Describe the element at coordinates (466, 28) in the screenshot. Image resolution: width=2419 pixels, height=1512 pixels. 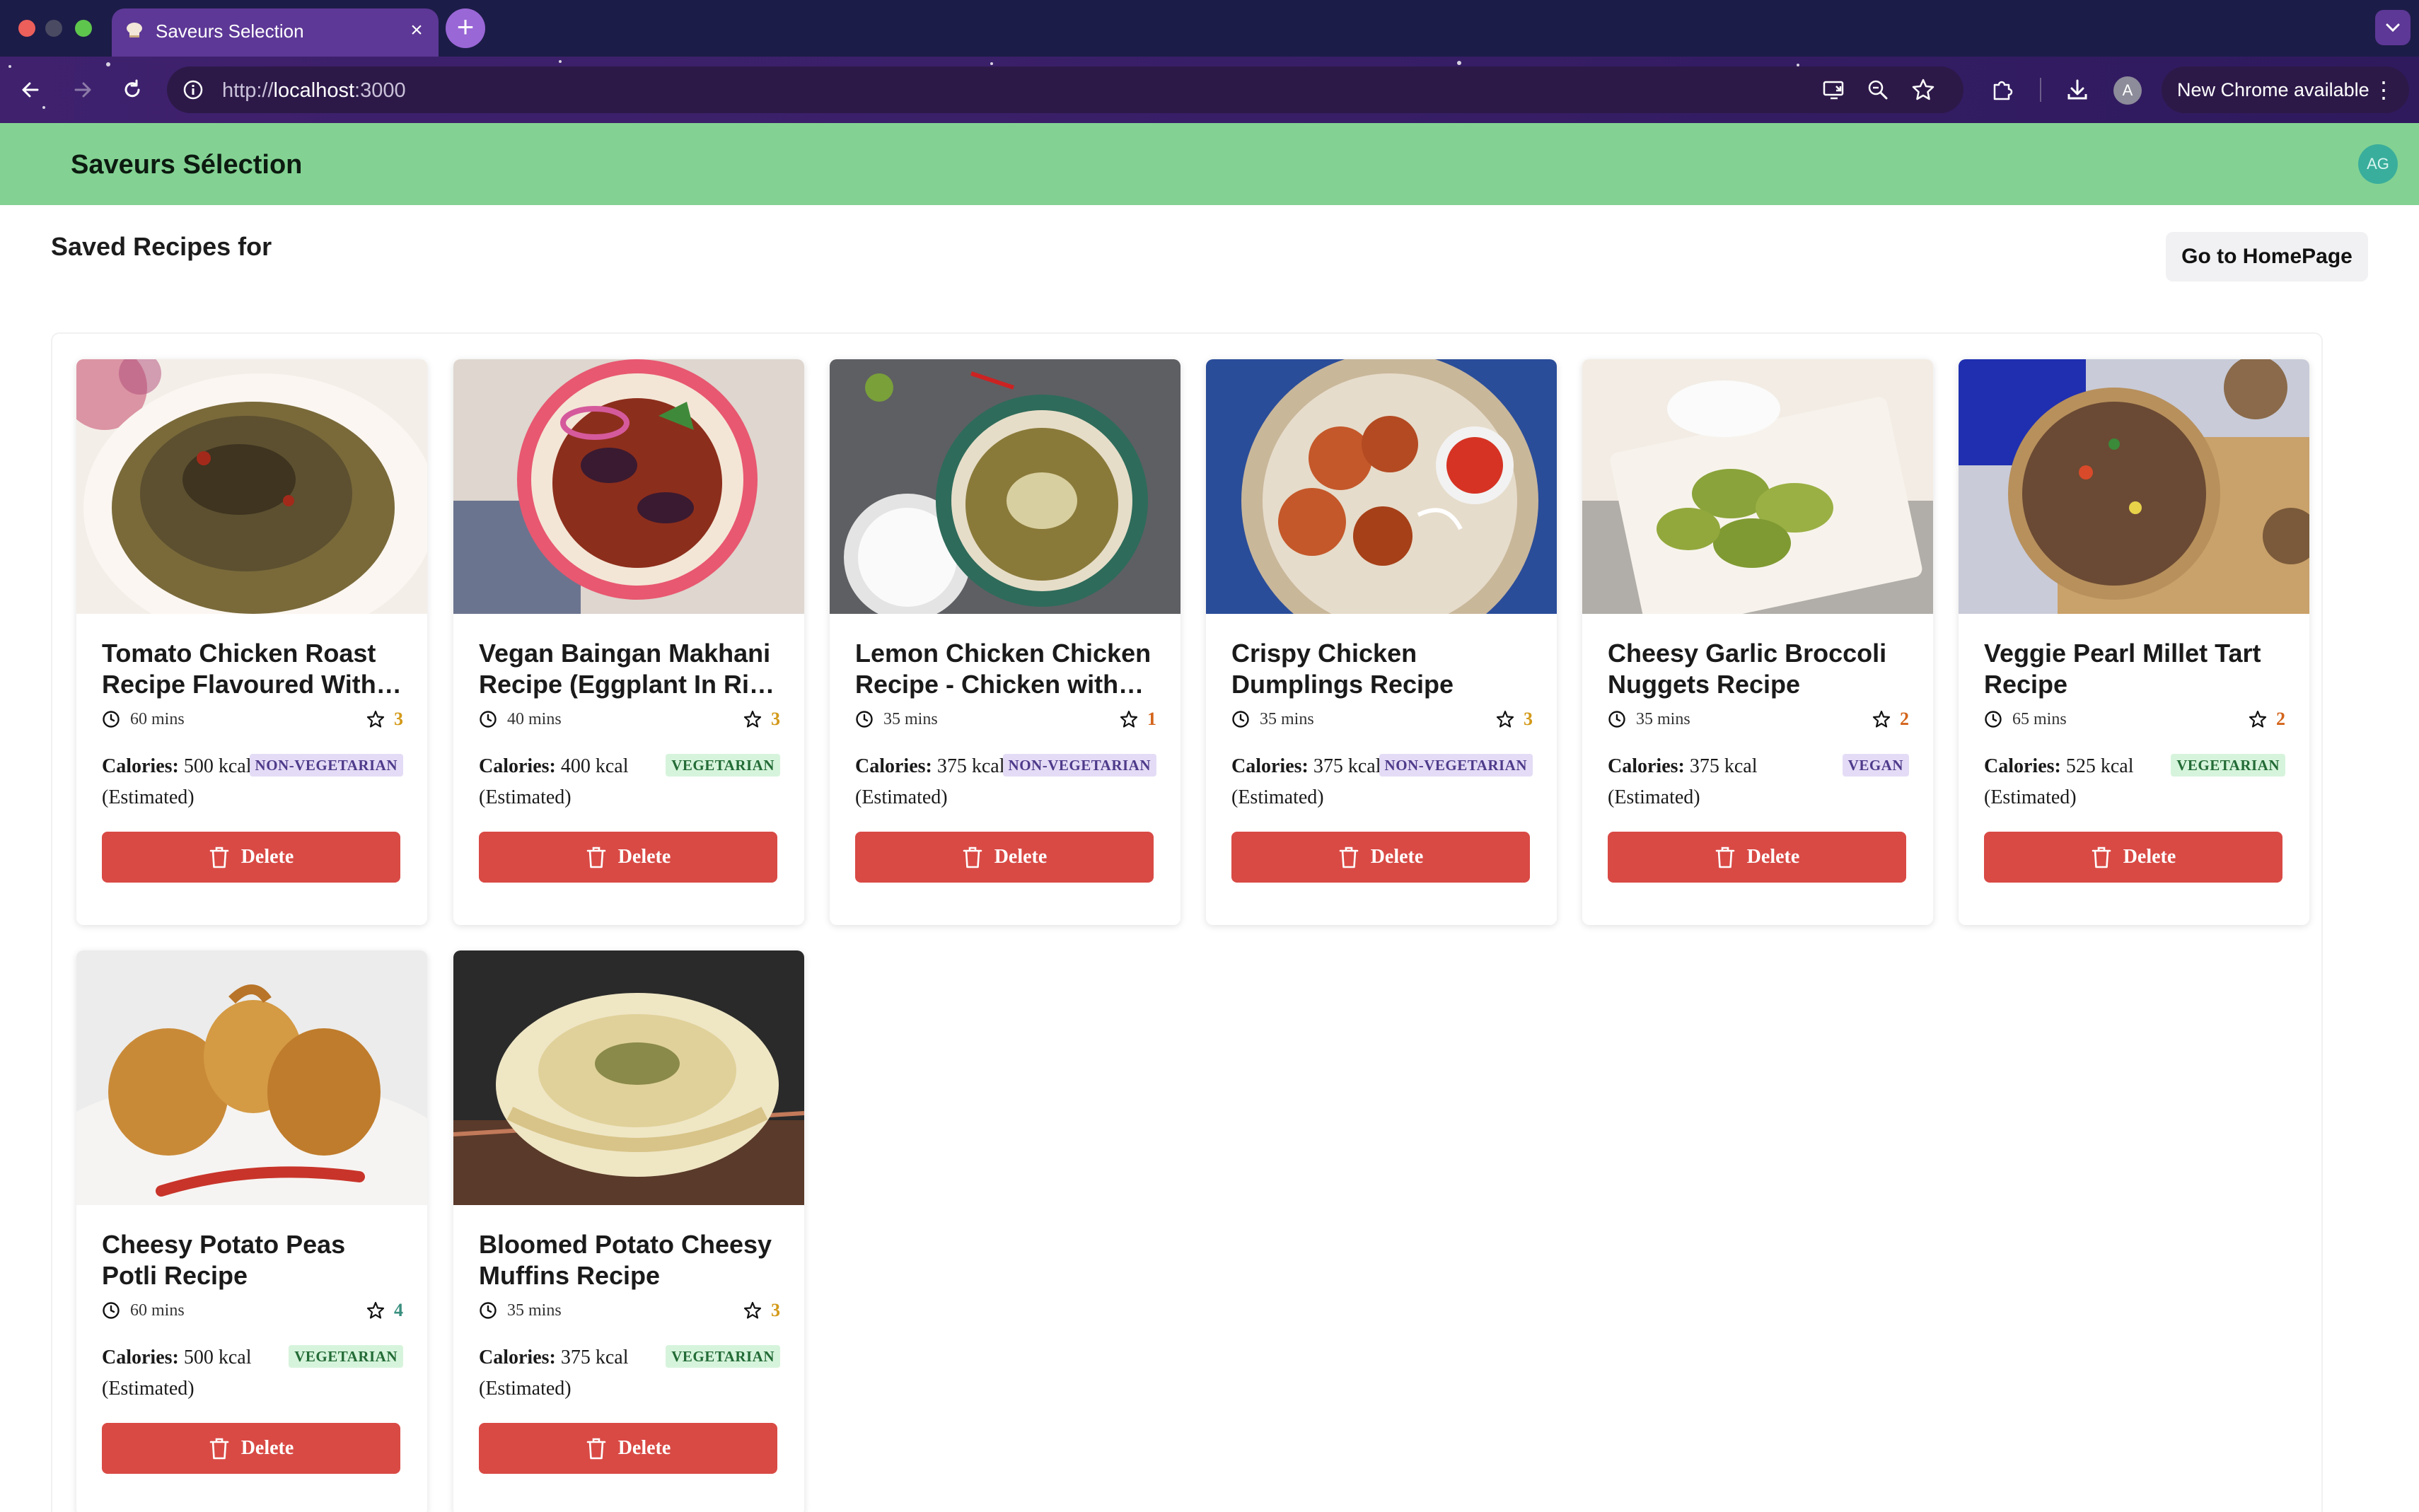
I see `new-tab-button: +` at that location.